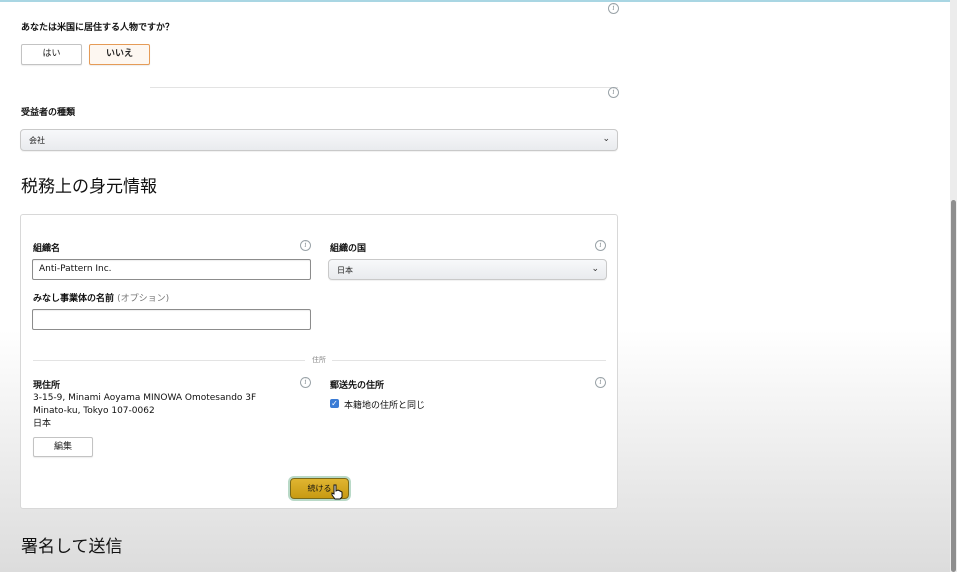 The width and height of the screenshot is (957, 572). Describe the element at coordinates (171, 319) in the screenshot. I see `dba-input` at that location.